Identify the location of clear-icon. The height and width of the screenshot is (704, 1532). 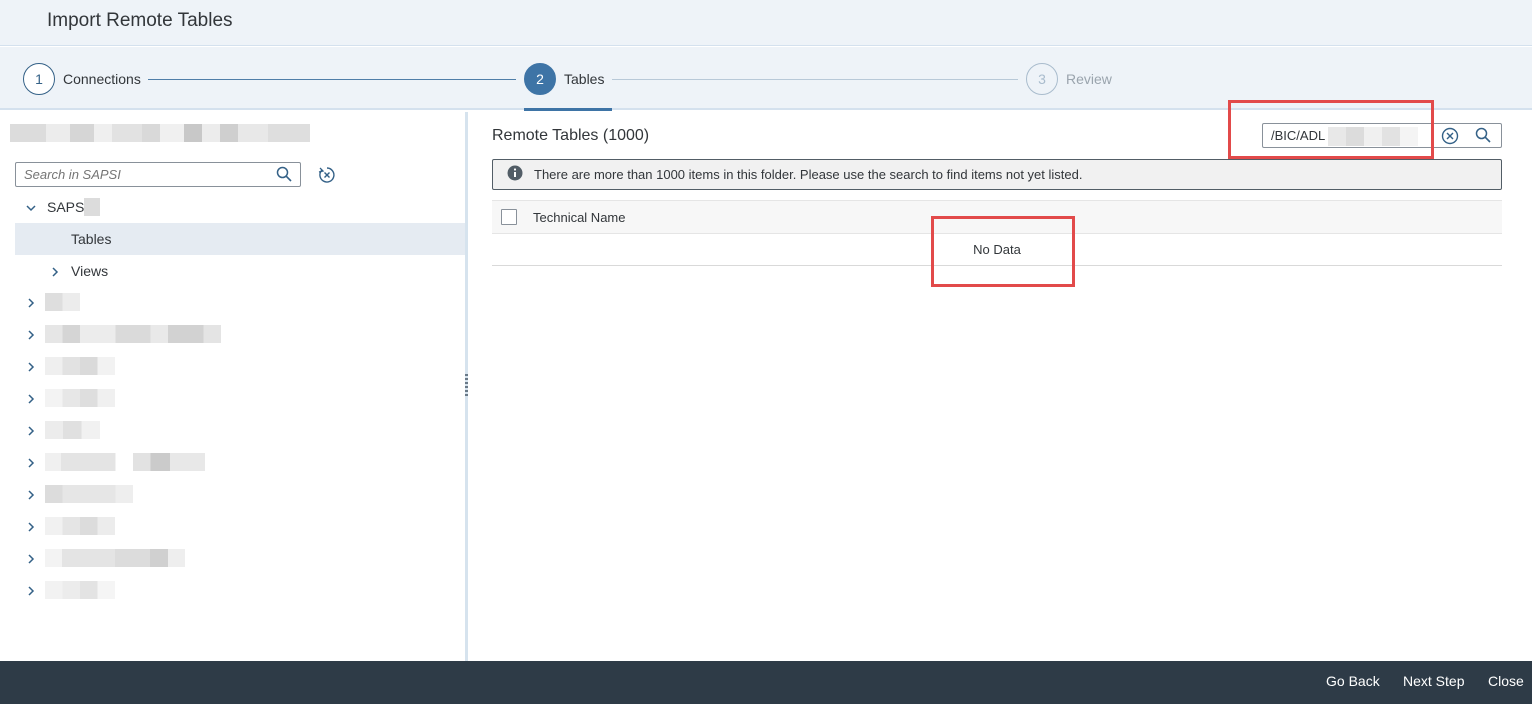
(1450, 137).